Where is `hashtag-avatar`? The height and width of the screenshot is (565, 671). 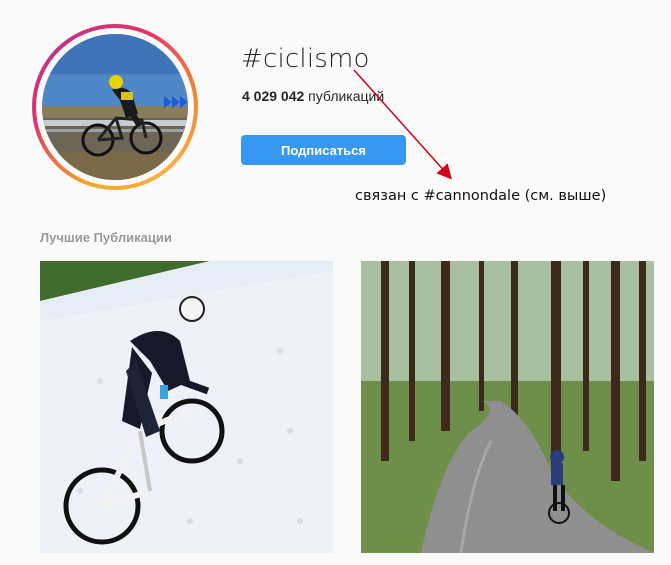 hashtag-avatar is located at coordinates (115, 107).